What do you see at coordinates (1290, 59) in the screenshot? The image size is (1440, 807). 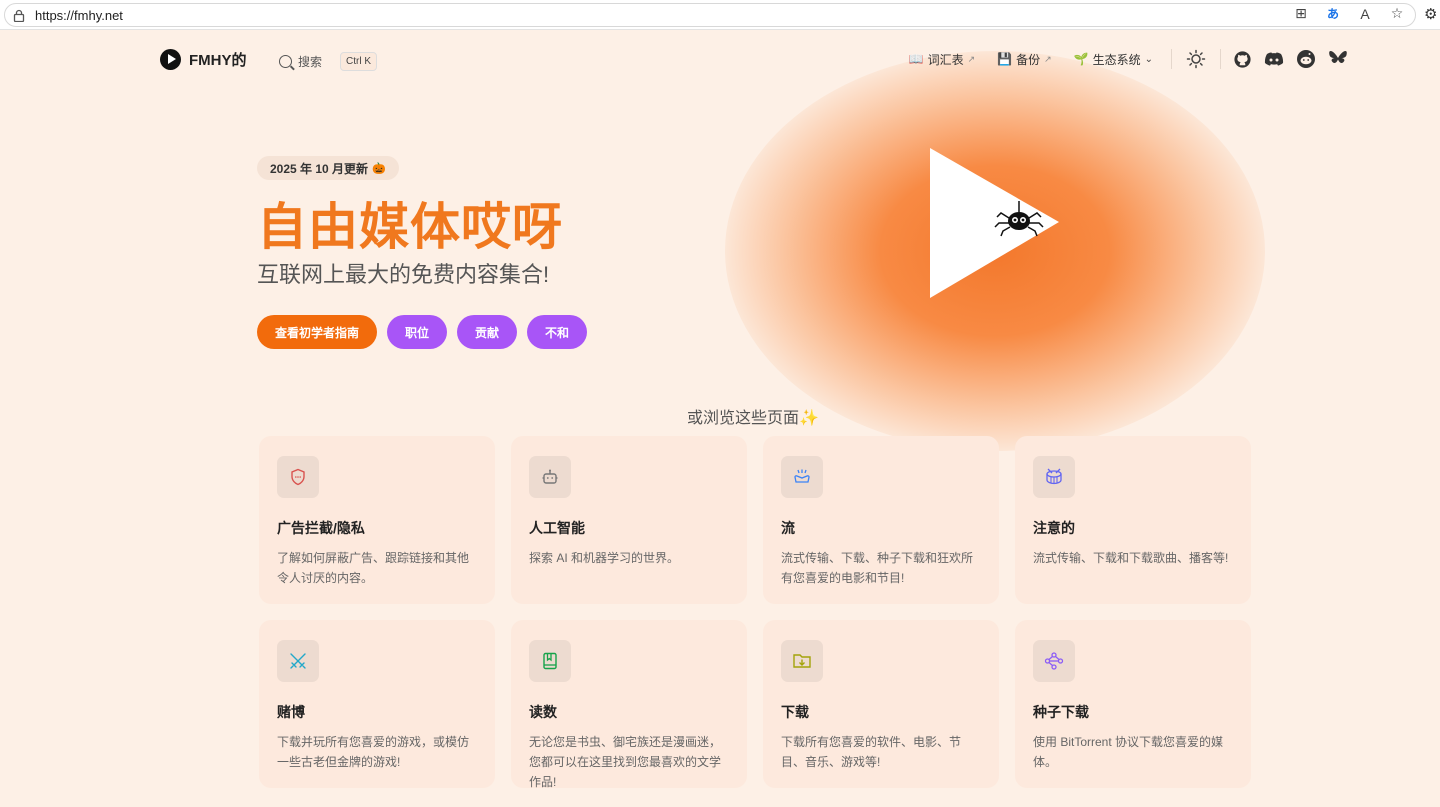 I see `social-links` at bounding box center [1290, 59].